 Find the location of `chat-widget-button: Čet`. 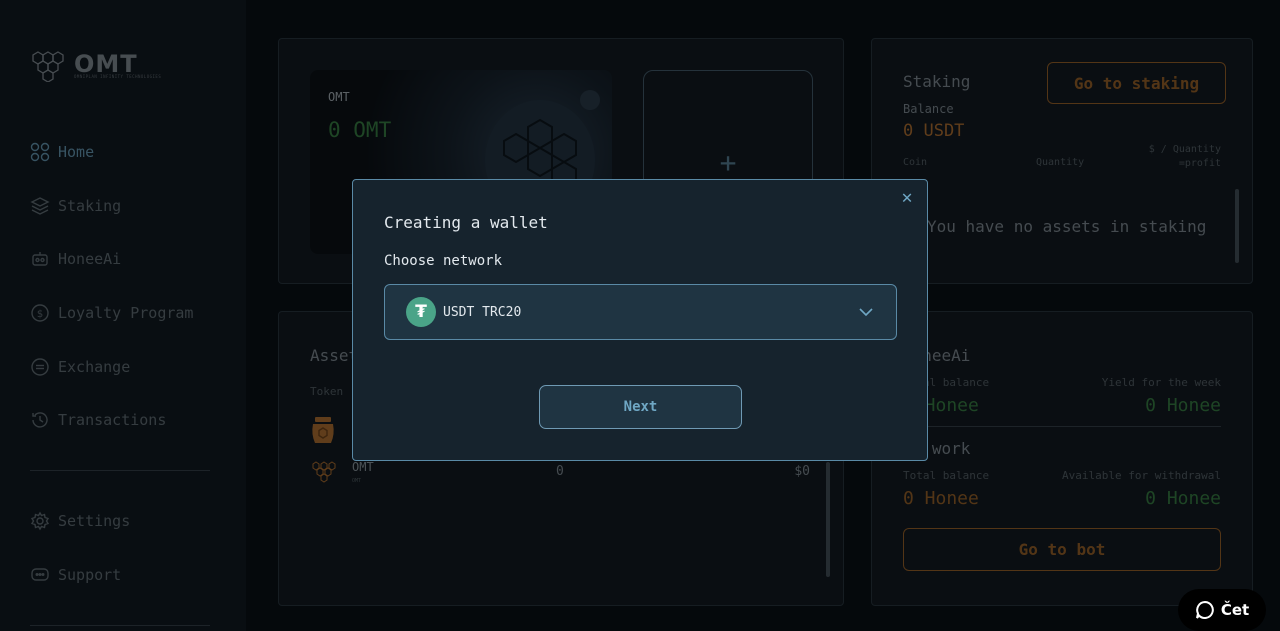

chat-widget-button: Čet is located at coordinates (1222, 610).